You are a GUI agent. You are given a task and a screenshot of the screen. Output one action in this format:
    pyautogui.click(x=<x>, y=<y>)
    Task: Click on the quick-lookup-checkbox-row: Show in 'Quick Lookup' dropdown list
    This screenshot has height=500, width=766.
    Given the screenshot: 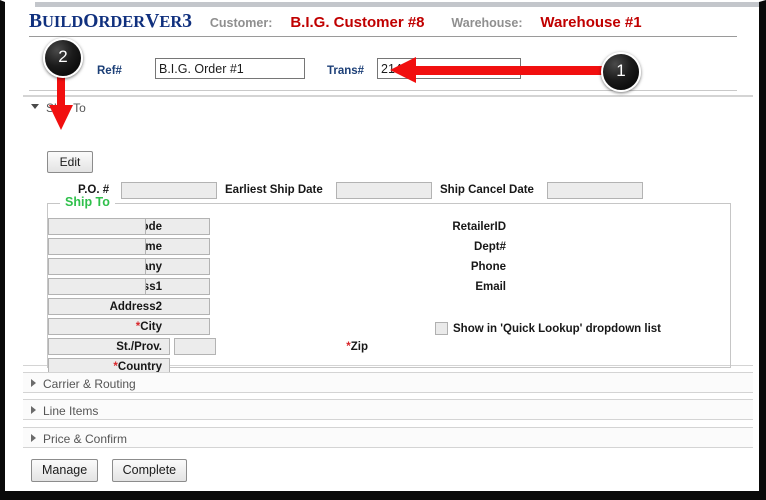 What is the action you would take?
    pyautogui.click(x=548, y=329)
    